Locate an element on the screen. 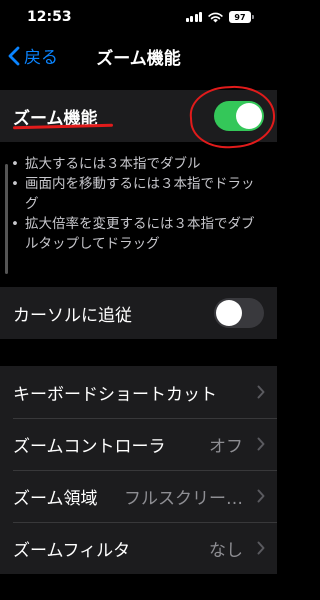  help-item: • 拡大倍率を変更するには３本指でダブルタップしてドラッグ is located at coordinates (133, 234).